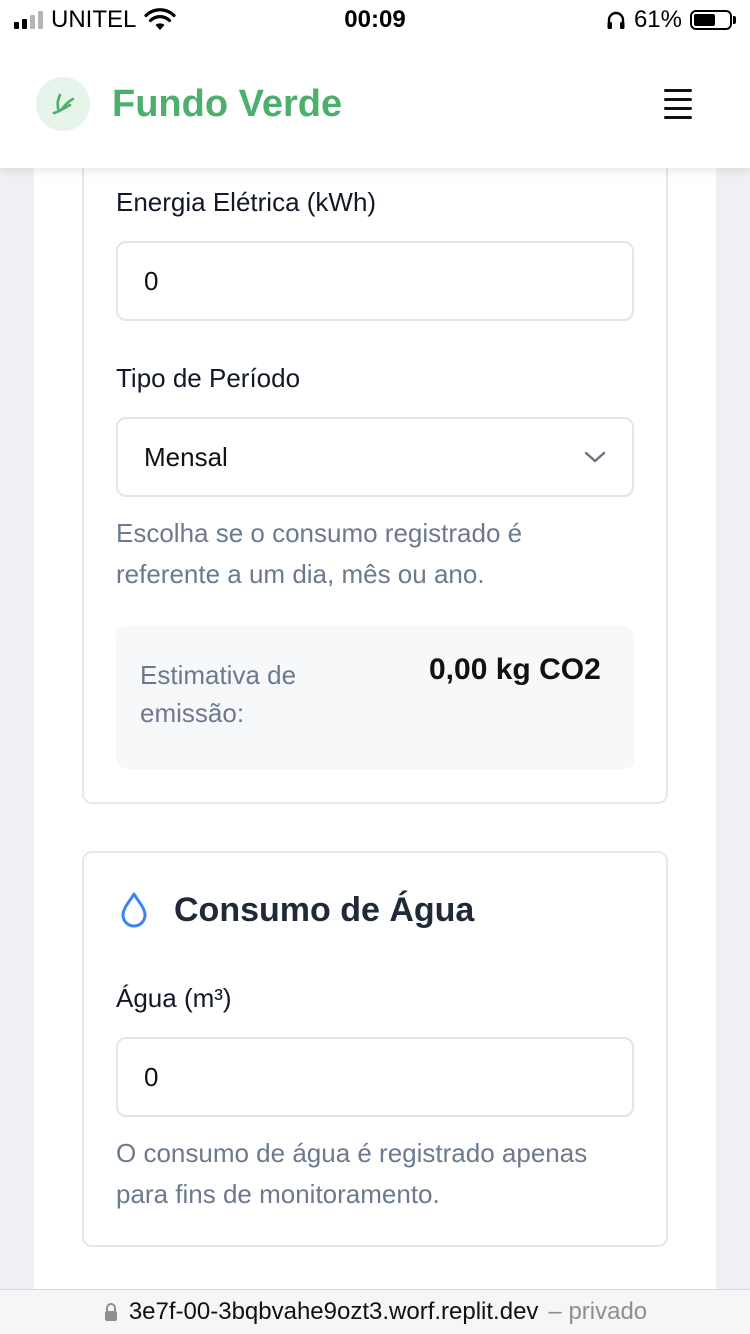 The image size is (750, 1334). Describe the element at coordinates (227, 104) in the screenshot. I see `brand-title: Fundo Verde` at that location.